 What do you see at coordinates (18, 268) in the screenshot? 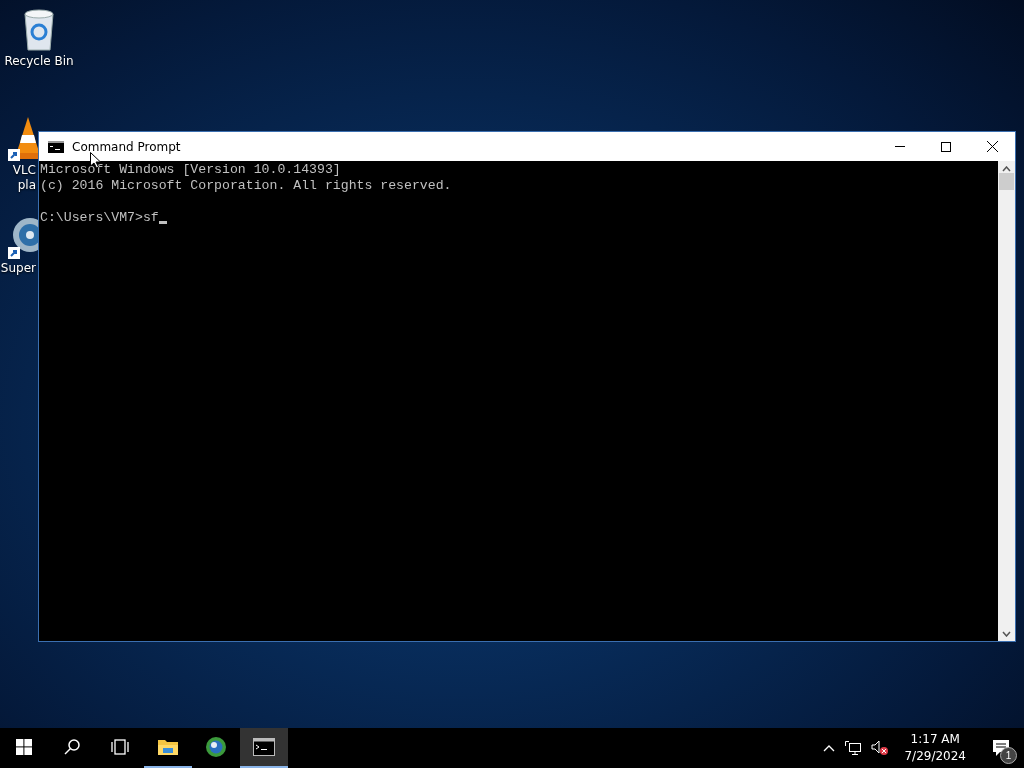
I see `desktop-icon-label: Super` at bounding box center [18, 268].